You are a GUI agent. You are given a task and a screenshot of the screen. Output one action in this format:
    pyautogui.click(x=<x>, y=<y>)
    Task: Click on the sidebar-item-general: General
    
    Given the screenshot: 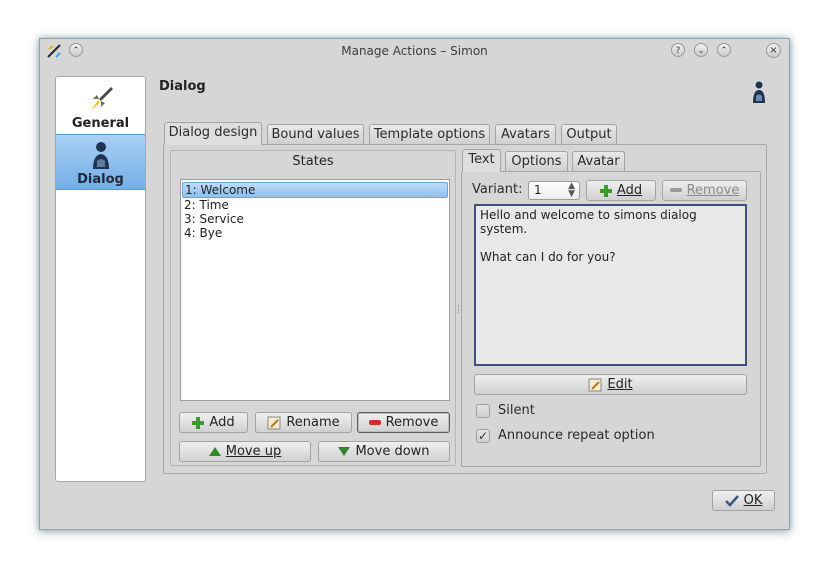 What is the action you would take?
    pyautogui.click(x=100, y=106)
    